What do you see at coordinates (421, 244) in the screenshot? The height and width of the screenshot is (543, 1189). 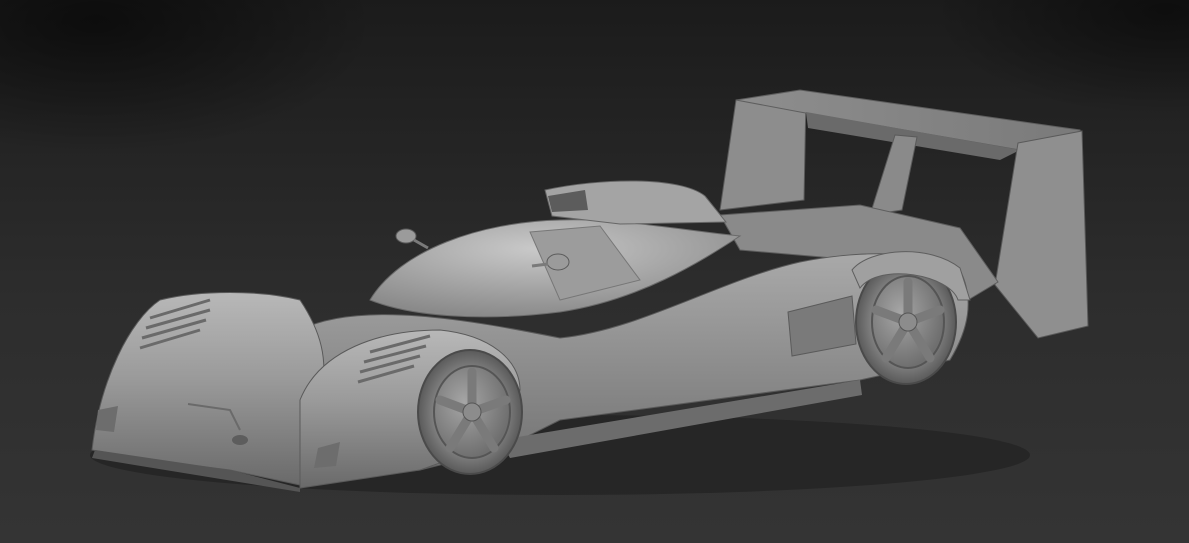 I see `left-mirror-stalk` at bounding box center [421, 244].